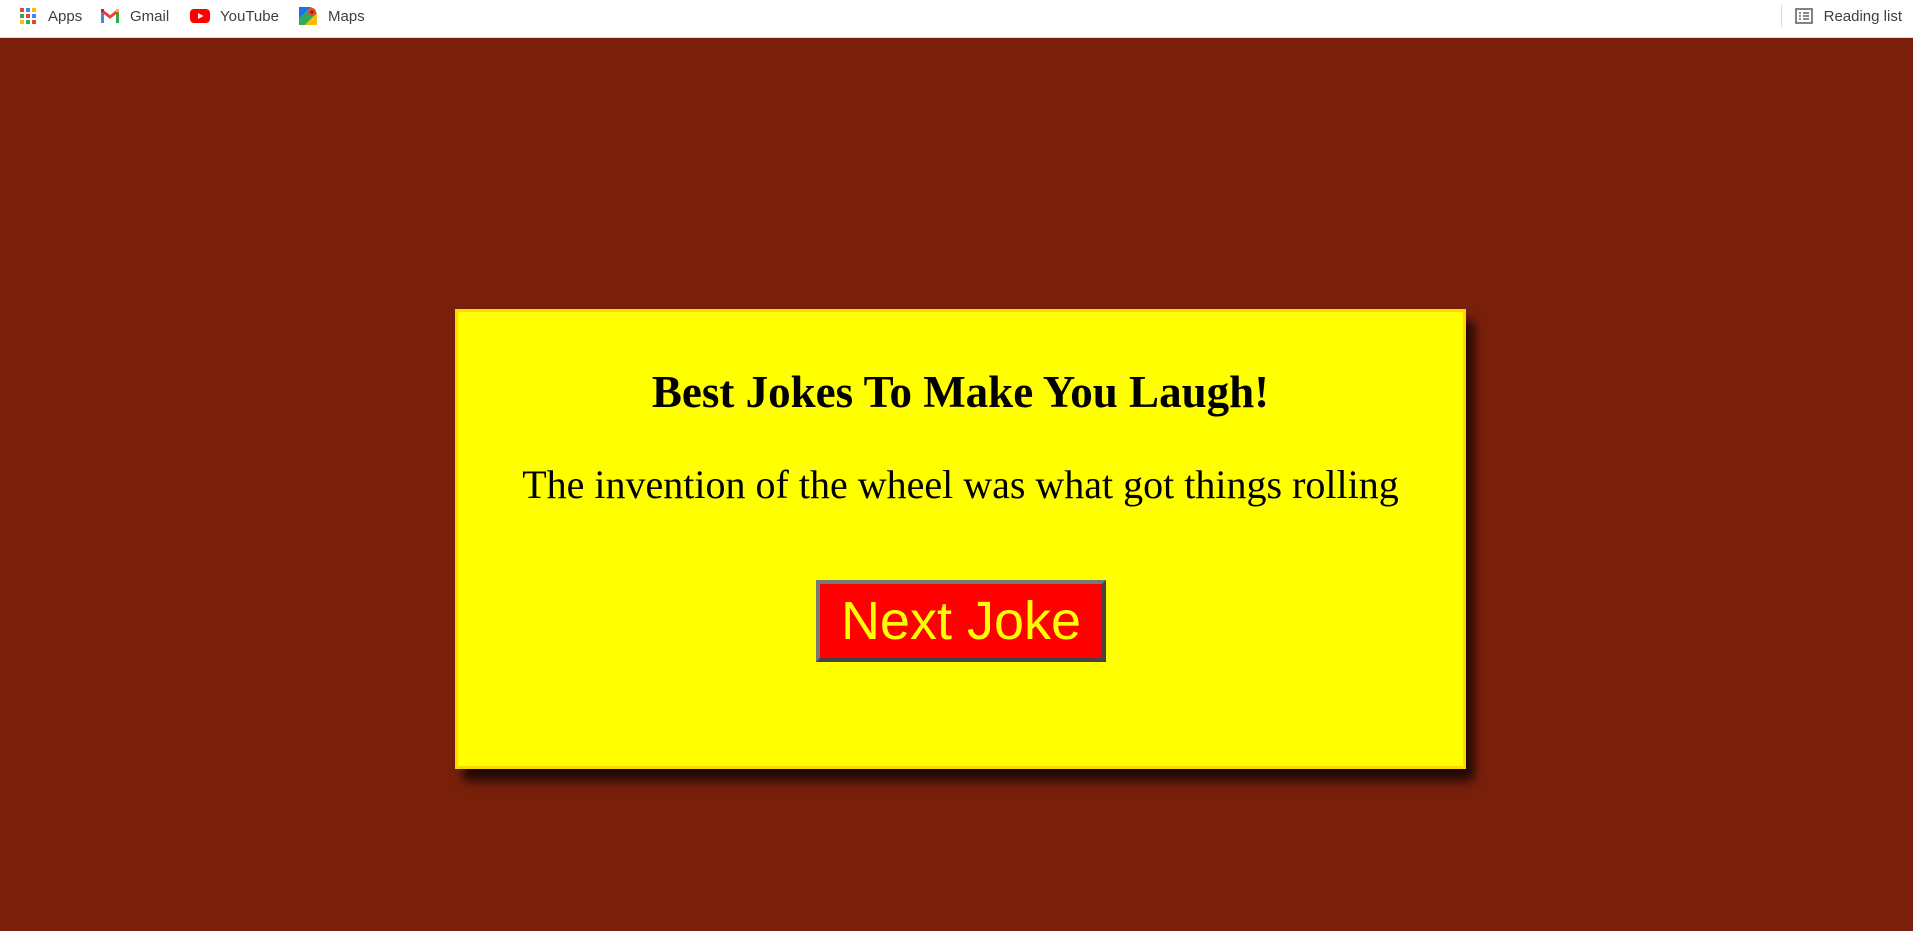  I want to click on reading-list-icon, so click(1804, 16).